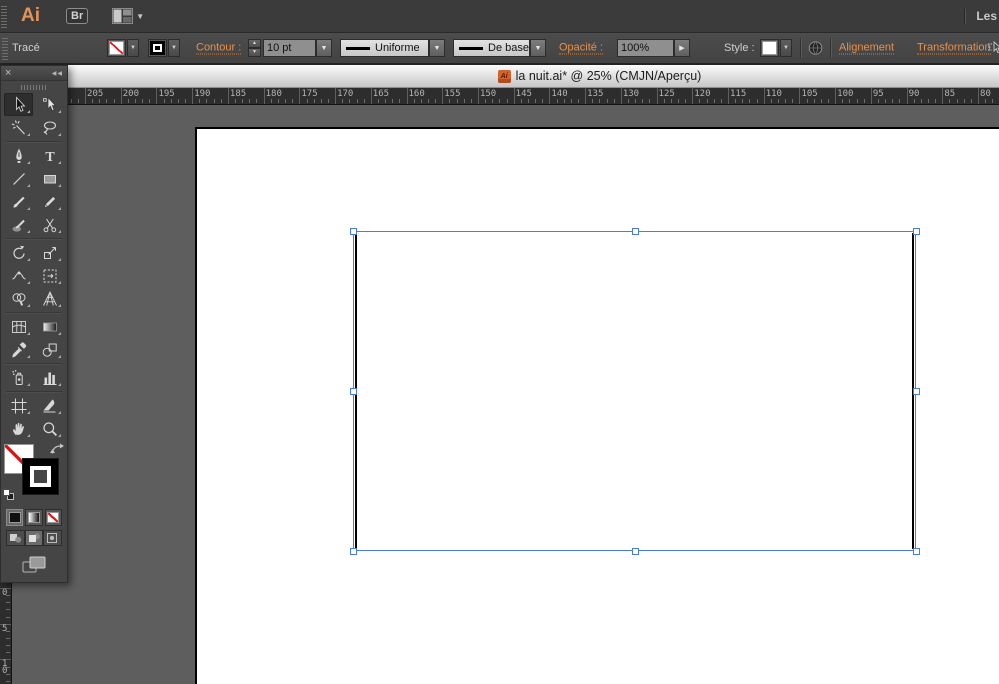 This screenshot has width=999, height=684. I want to click on alignement-link: Alignement, so click(867, 48).